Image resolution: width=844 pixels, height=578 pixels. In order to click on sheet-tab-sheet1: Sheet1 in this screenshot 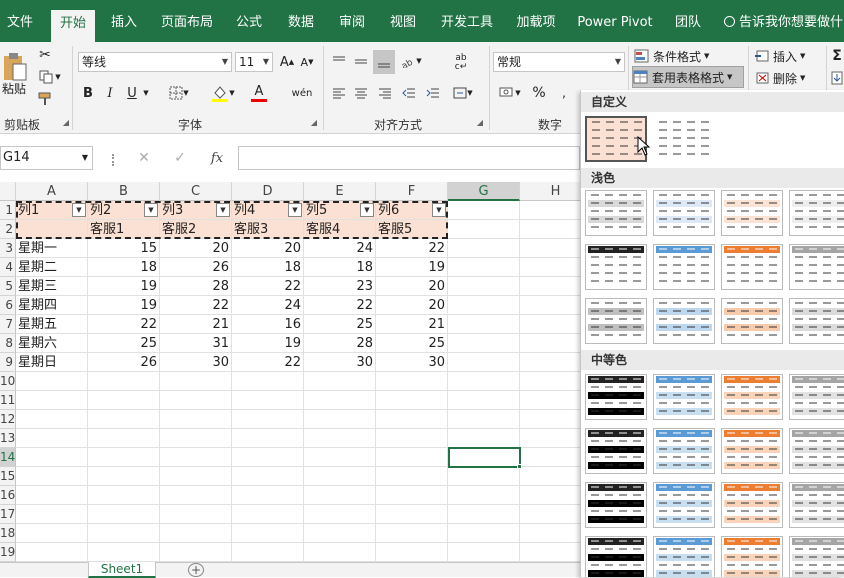, I will do `click(122, 570)`.